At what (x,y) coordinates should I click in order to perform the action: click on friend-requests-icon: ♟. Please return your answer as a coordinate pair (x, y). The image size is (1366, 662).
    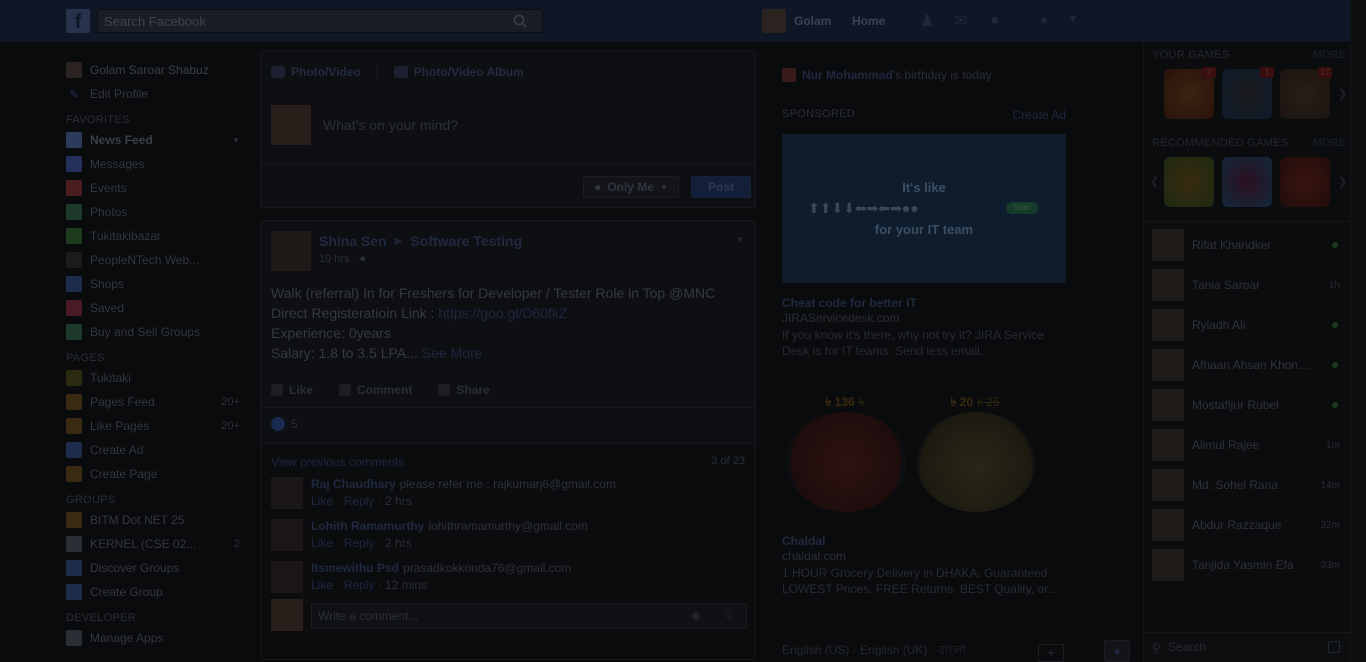
    Looking at the image, I should click on (927, 21).